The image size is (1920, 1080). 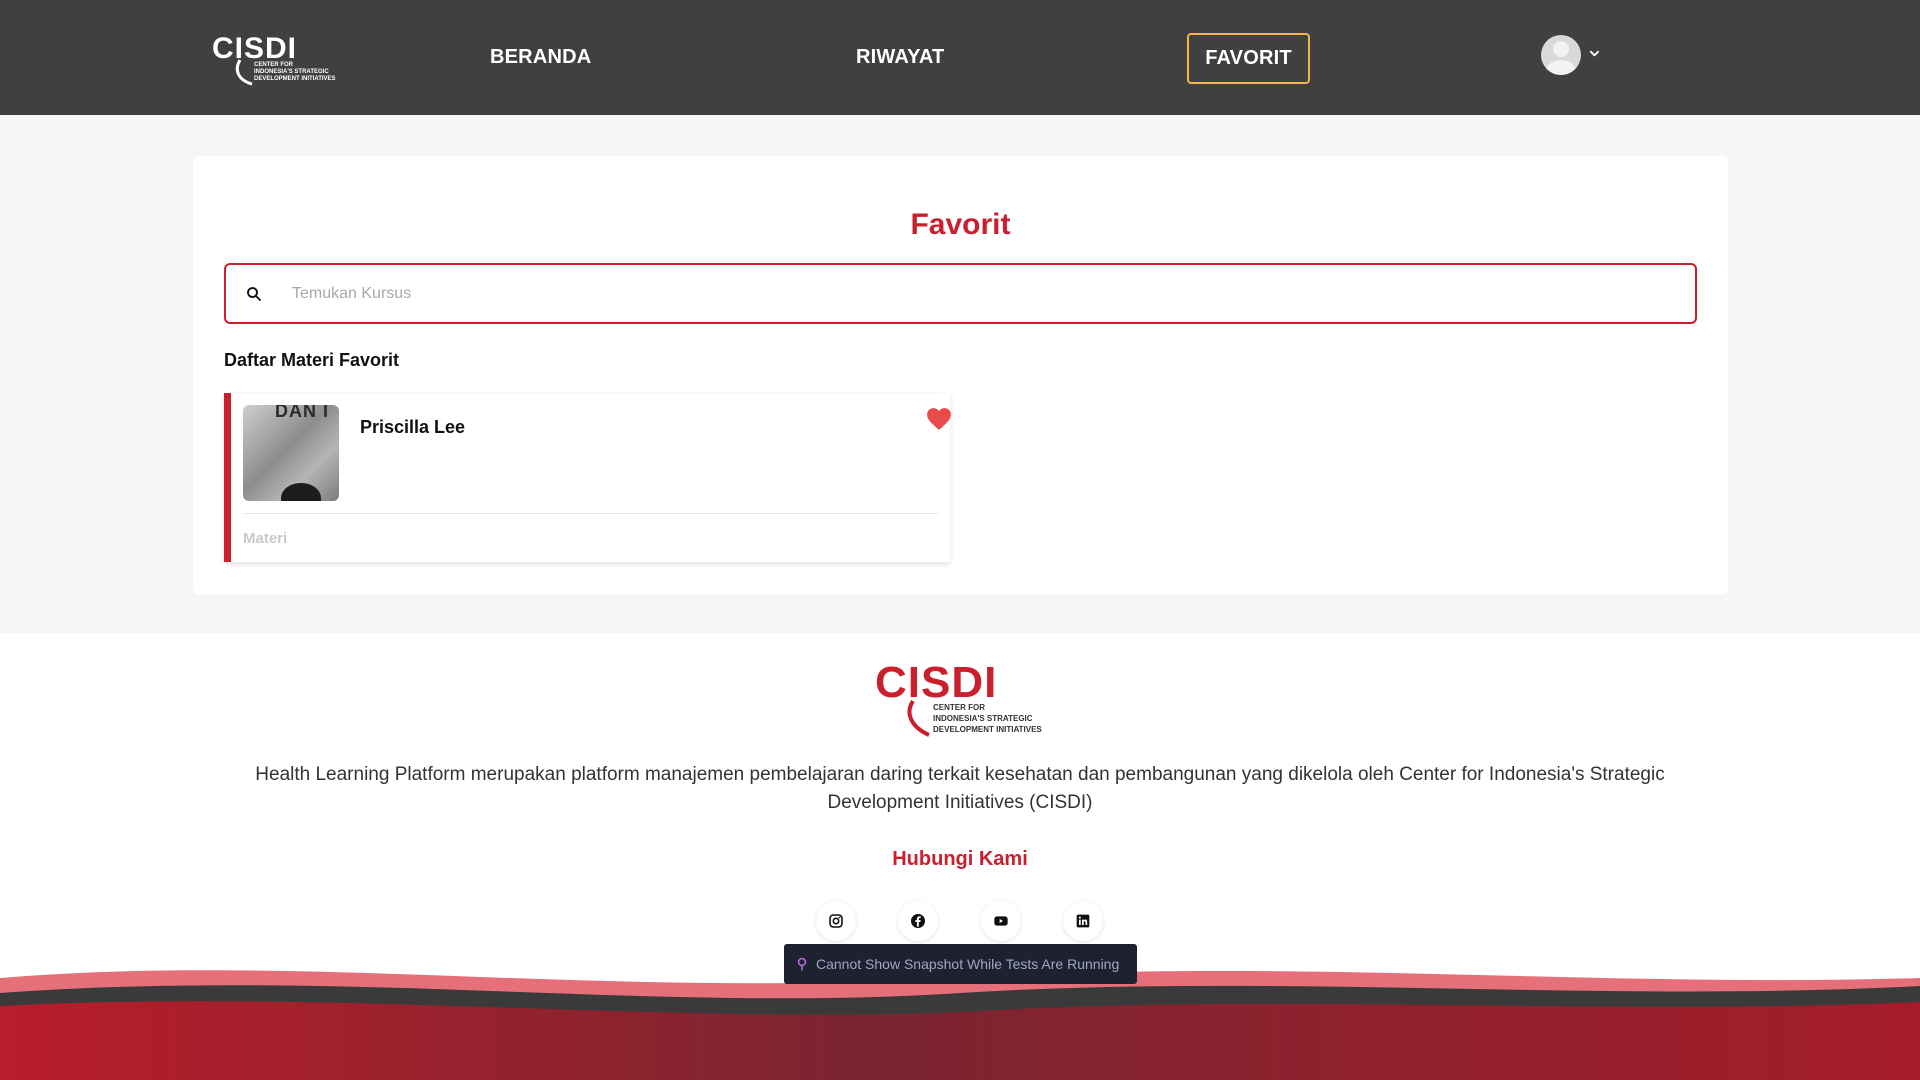 I want to click on footer-logo-word: CISDI, so click(x=936, y=682).